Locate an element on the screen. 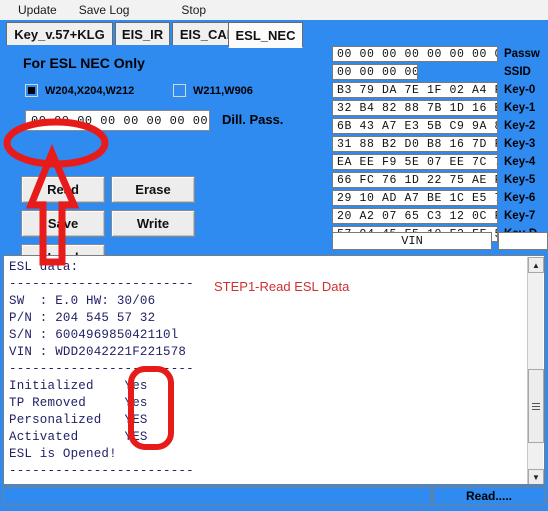  table-row: 00 00 00 00 SSID is located at coordinates (440, 72).